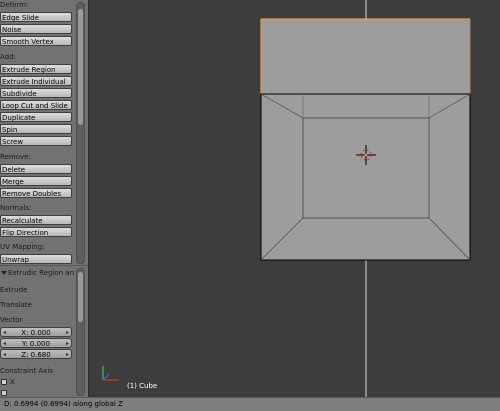 Image resolution: width=500 pixels, height=411 pixels. Describe the element at coordinates (36, 29) in the screenshot. I see `noise-button: Noise` at that location.